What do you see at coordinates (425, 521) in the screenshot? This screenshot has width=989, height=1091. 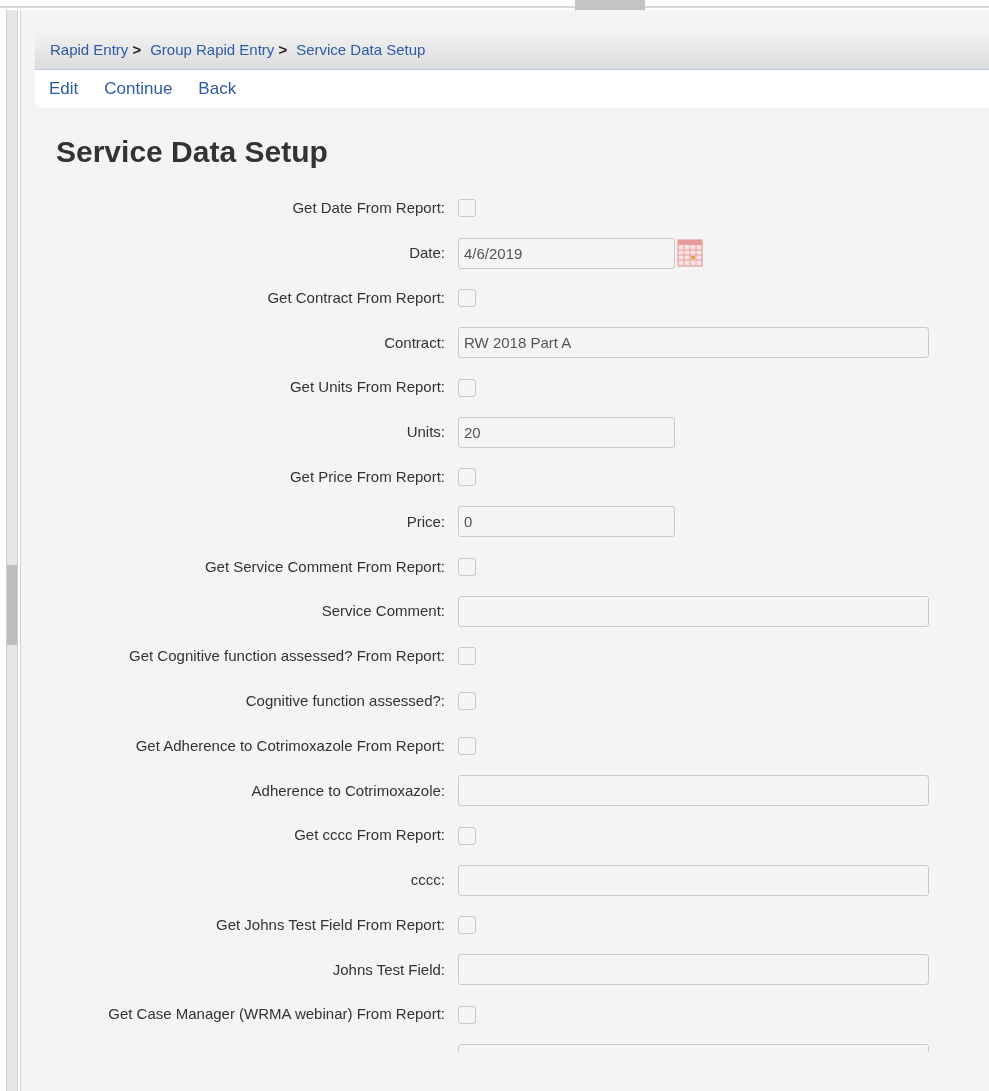 I see `field-label: Price:` at bounding box center [425, 521].